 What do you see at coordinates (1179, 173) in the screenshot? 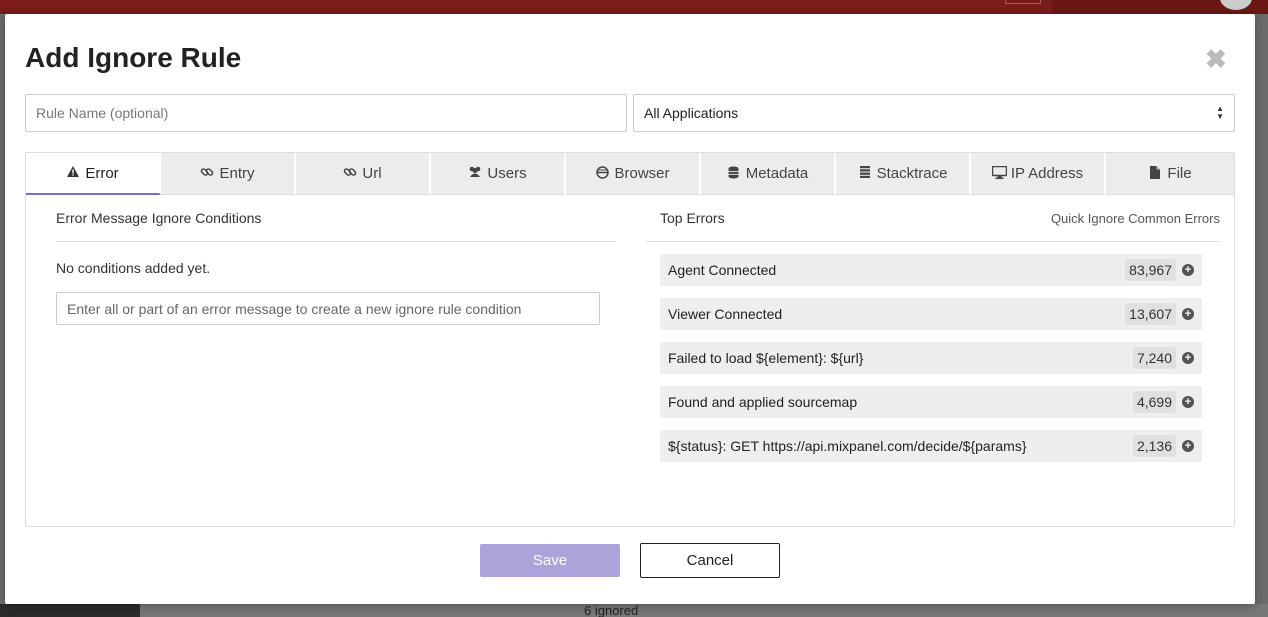
I see `tab-label: File` at bounding box center [1179, 173].